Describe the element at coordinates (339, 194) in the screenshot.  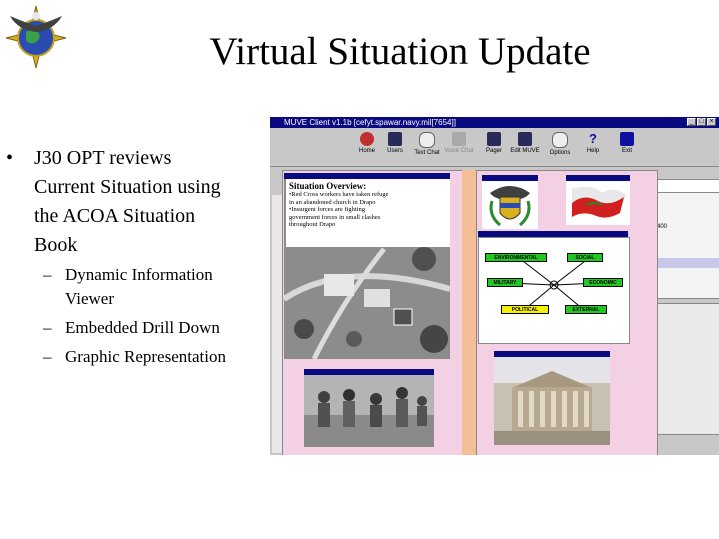
I see `overview-line: •Red Cross workers have taken refuge` at that location.